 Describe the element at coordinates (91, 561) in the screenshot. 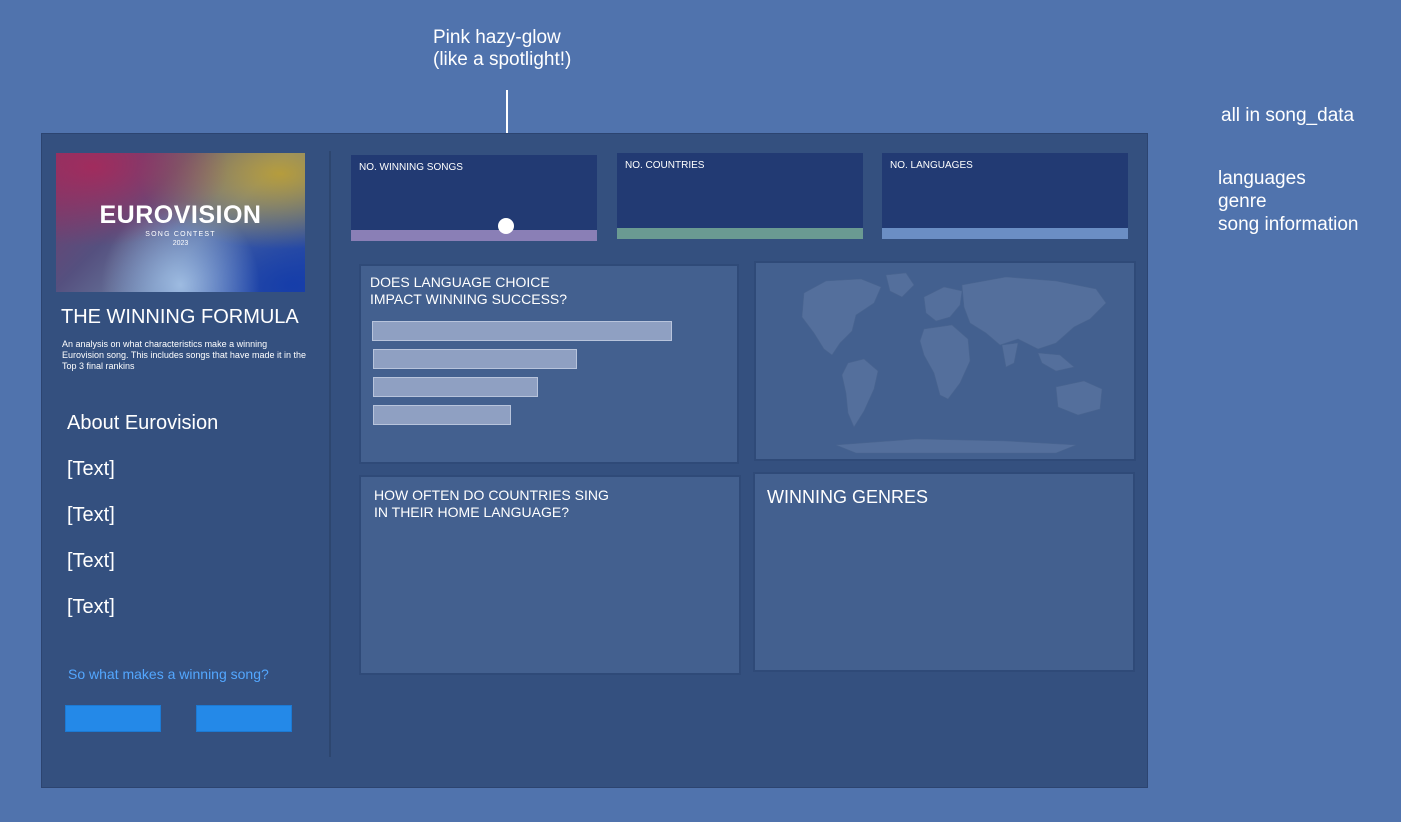

I see `nav-item-3: [Text]` at that location.